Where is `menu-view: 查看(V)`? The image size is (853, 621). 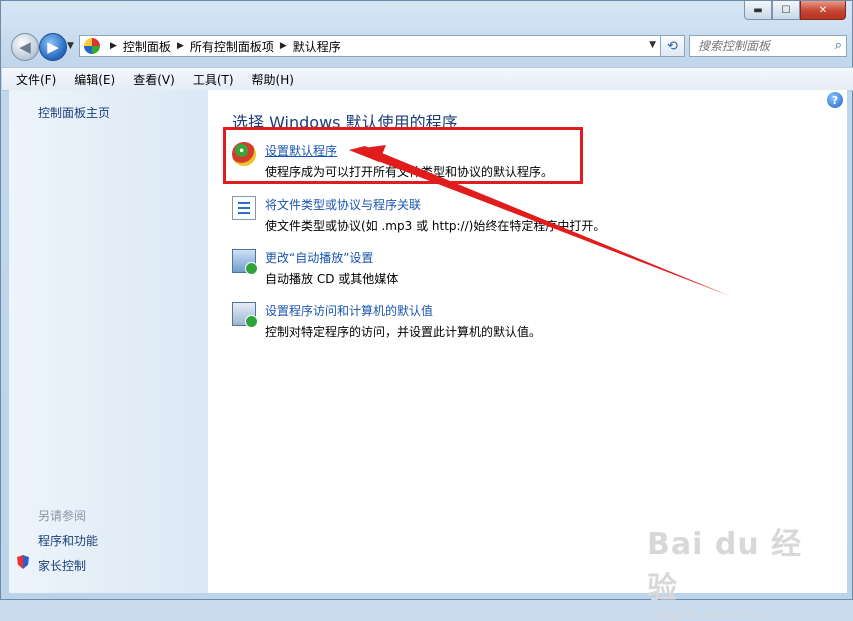 menu-view: 查看(V) is located at coordinates (154, 79).